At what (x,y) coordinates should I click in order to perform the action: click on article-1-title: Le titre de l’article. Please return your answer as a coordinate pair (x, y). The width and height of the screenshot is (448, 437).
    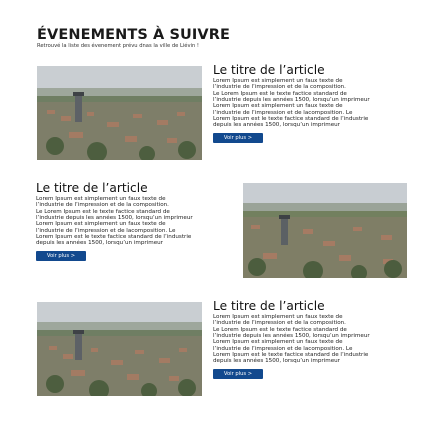
    Looking at the image, I should click on (269, 70).